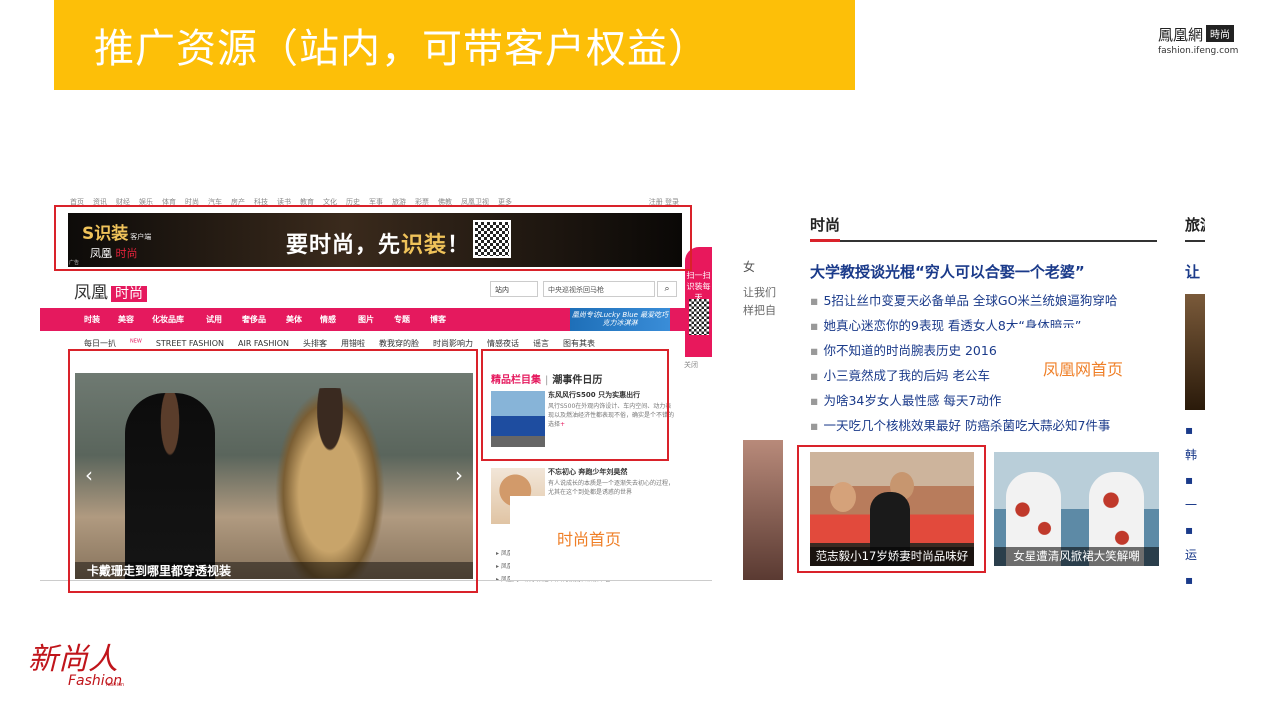 This screenshot has height=720, width=1280. Describe the element at coordinates (1220, 33) in the screenshot. I see `ifeng-logo-badge: 時尚` at that location.